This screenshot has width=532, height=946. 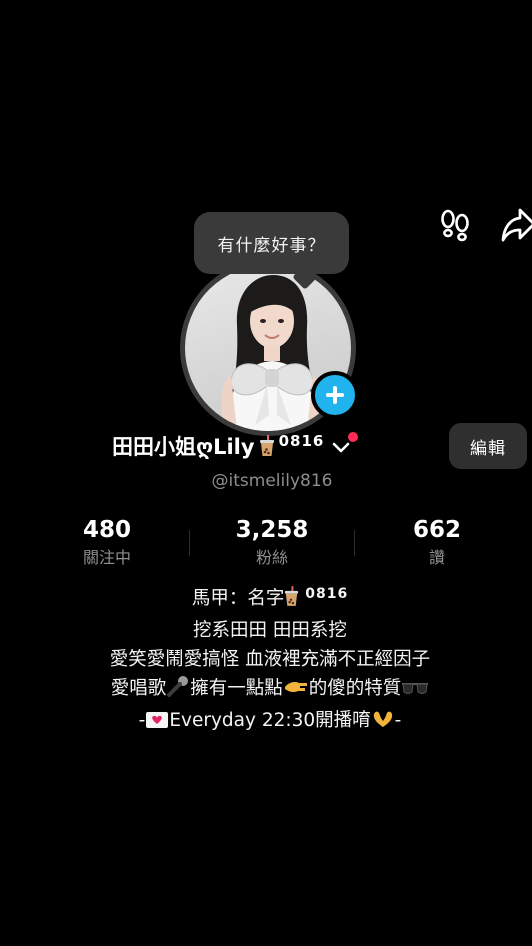 What do you see at coordinates (301, 441) in the screenshot?
I see `display-name-suffix: 0816` at bounding box center [301, 441].